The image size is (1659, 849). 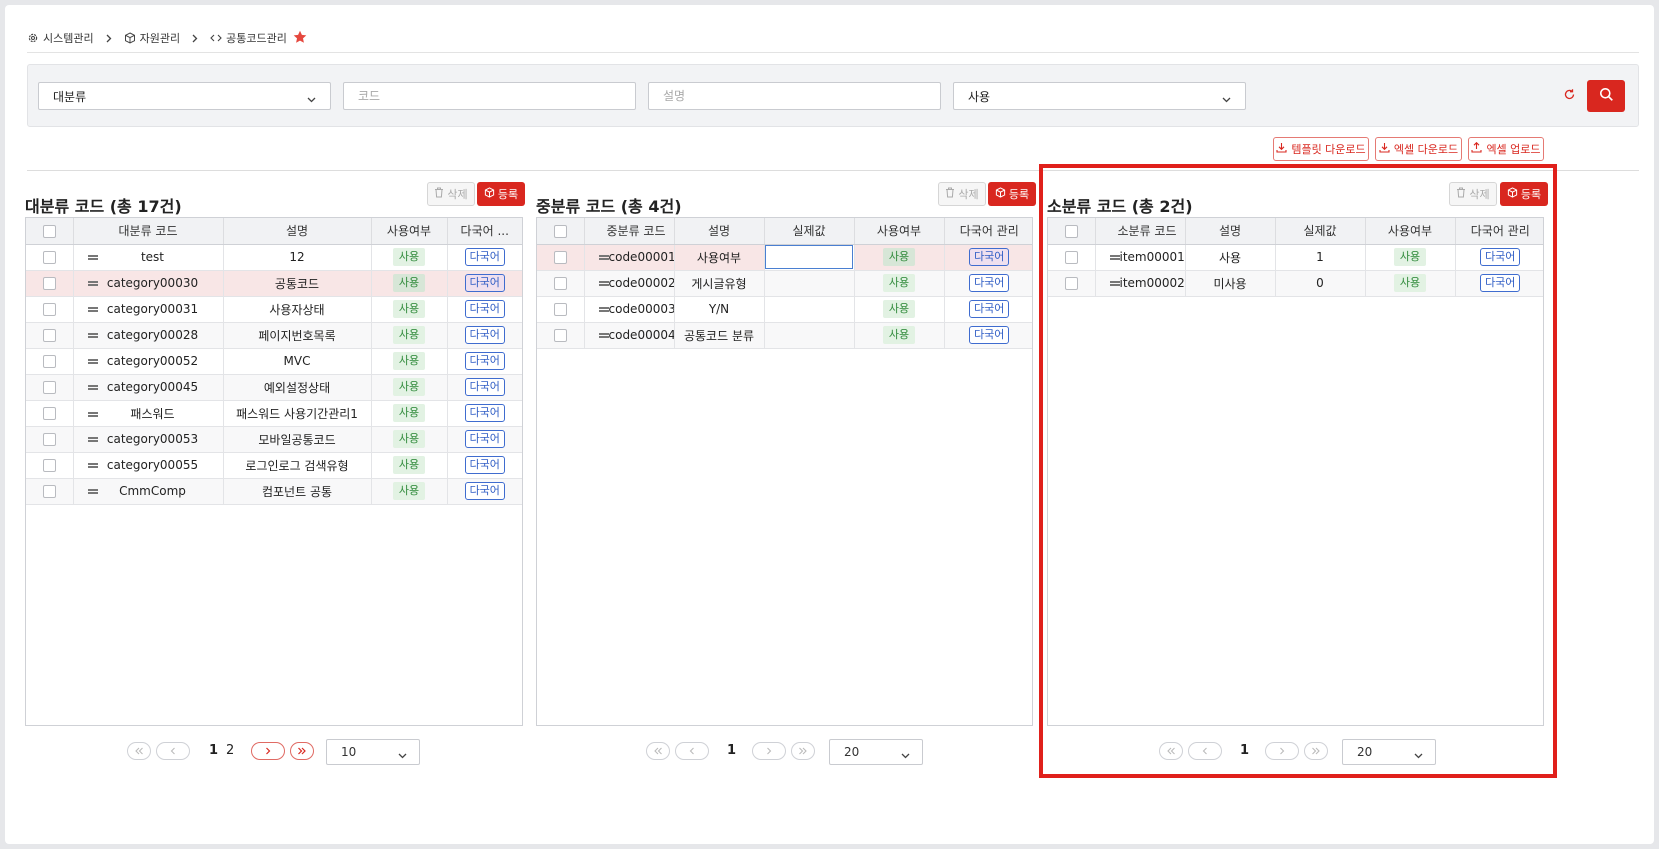 I want to click on refresh-button, so click(x=1569, y=96).